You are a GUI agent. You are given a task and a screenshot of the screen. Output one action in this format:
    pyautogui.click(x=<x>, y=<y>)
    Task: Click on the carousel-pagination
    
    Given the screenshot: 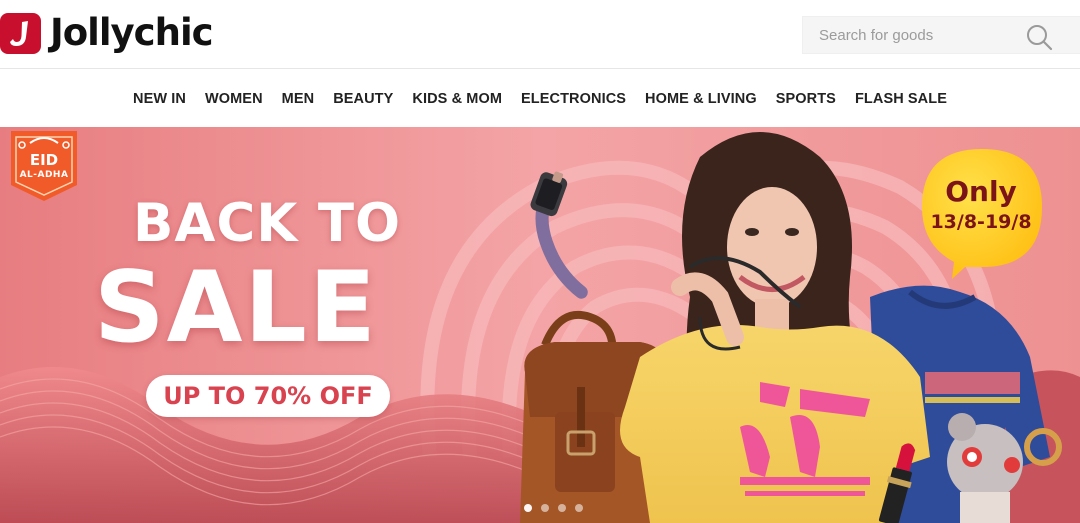 What is the action you would take?
    pyautogui.click(x=558, y=508)
    